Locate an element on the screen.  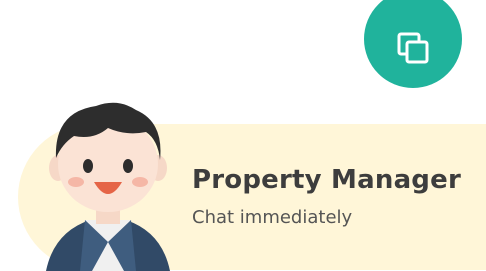
card-subtitle: Chat immediately is located at coordinates (272, 217).